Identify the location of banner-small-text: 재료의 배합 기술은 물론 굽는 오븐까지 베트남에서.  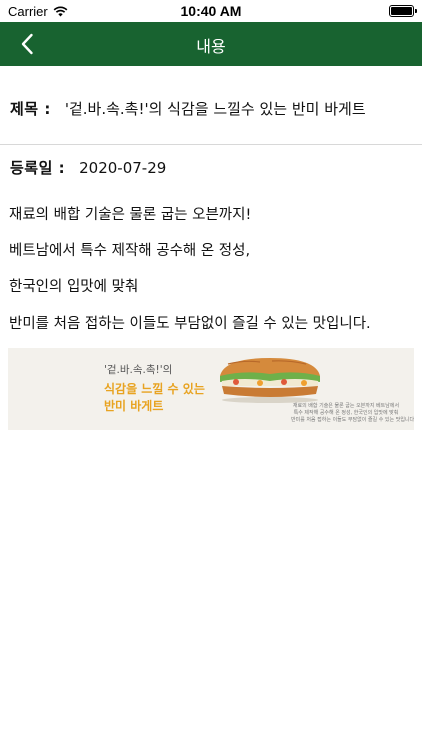
(346, 406).